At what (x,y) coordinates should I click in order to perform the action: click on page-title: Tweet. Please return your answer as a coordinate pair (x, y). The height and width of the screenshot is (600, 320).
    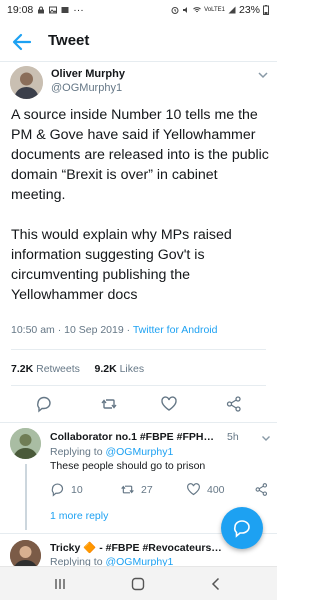
    Looking at the image, I should click on (69, 40).